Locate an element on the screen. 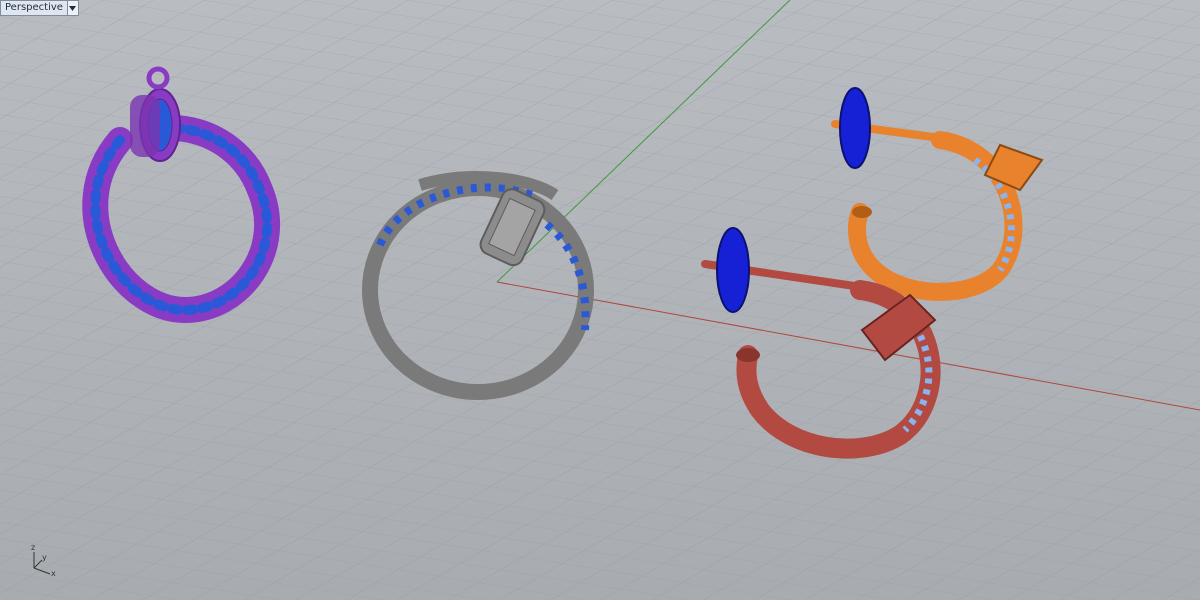  axes-gizmo-icon is located at coordinates (42, 563).